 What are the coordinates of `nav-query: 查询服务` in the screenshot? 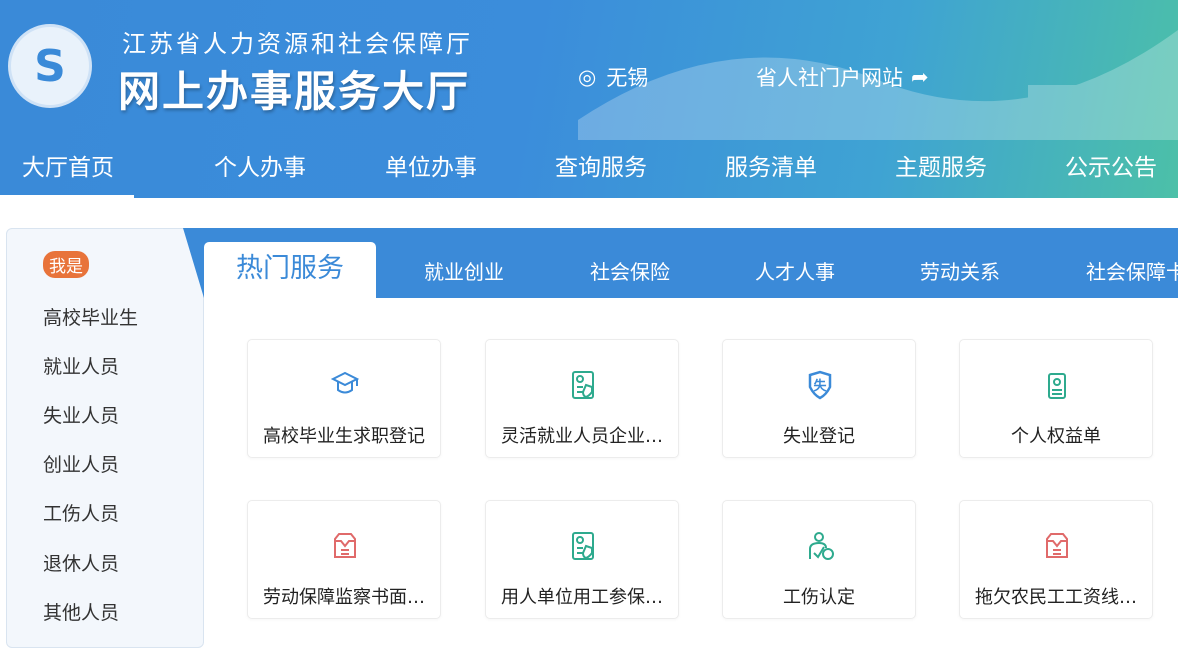 It's located at (601, 165).